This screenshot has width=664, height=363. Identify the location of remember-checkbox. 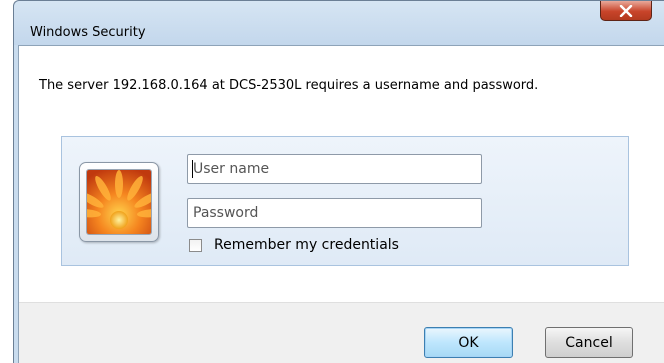
(195, 245).